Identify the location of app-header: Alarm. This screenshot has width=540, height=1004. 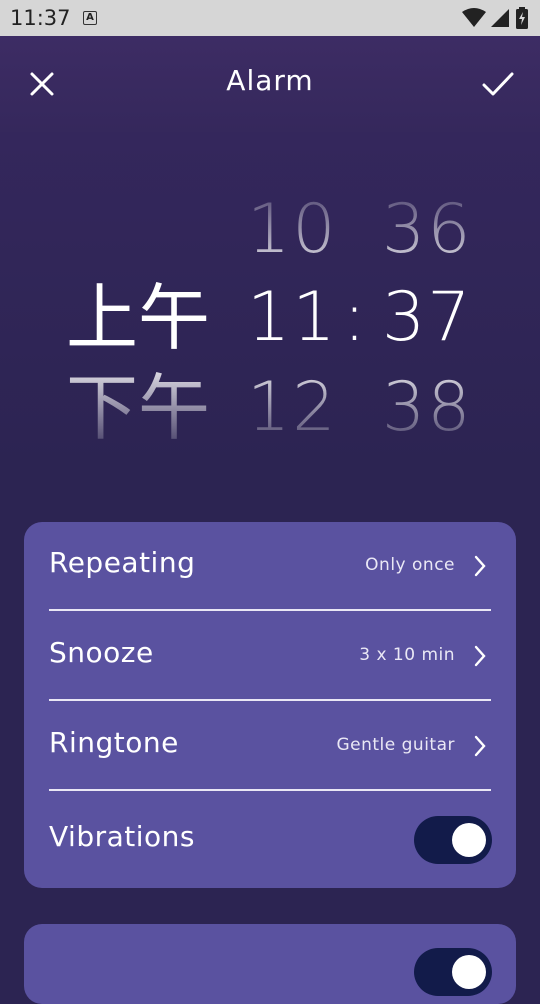
(270, 84).